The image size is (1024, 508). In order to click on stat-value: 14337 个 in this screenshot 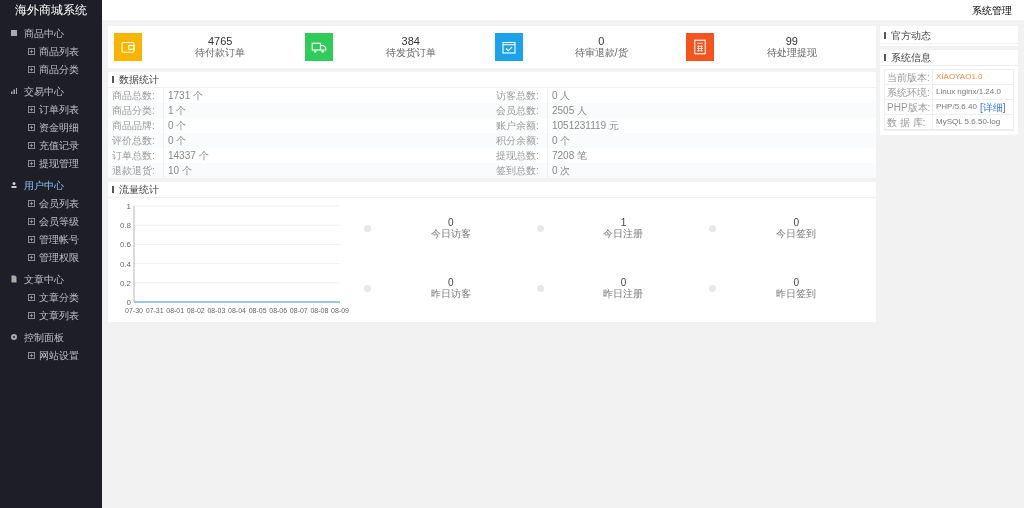, I will do `click(188, 156)`.